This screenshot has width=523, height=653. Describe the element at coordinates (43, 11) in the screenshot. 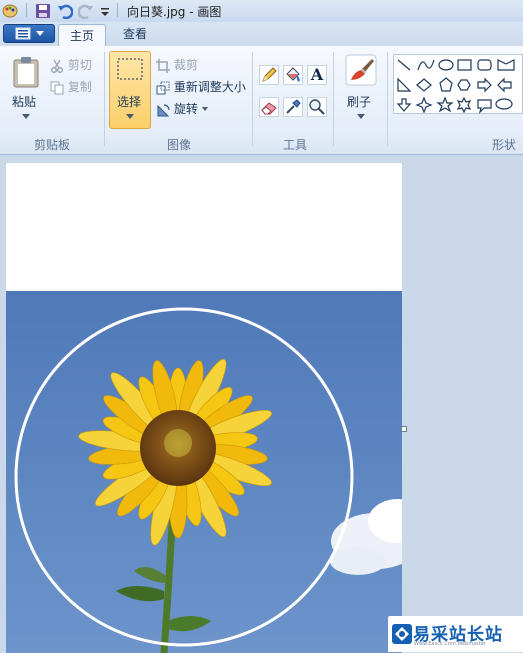

I see `save-icon` at that location.